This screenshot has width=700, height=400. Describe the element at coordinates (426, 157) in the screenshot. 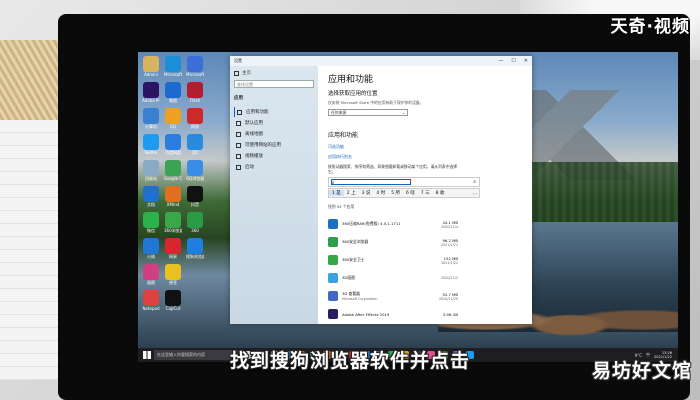

I see `app-alias-link: 应用执行别名` at that location.